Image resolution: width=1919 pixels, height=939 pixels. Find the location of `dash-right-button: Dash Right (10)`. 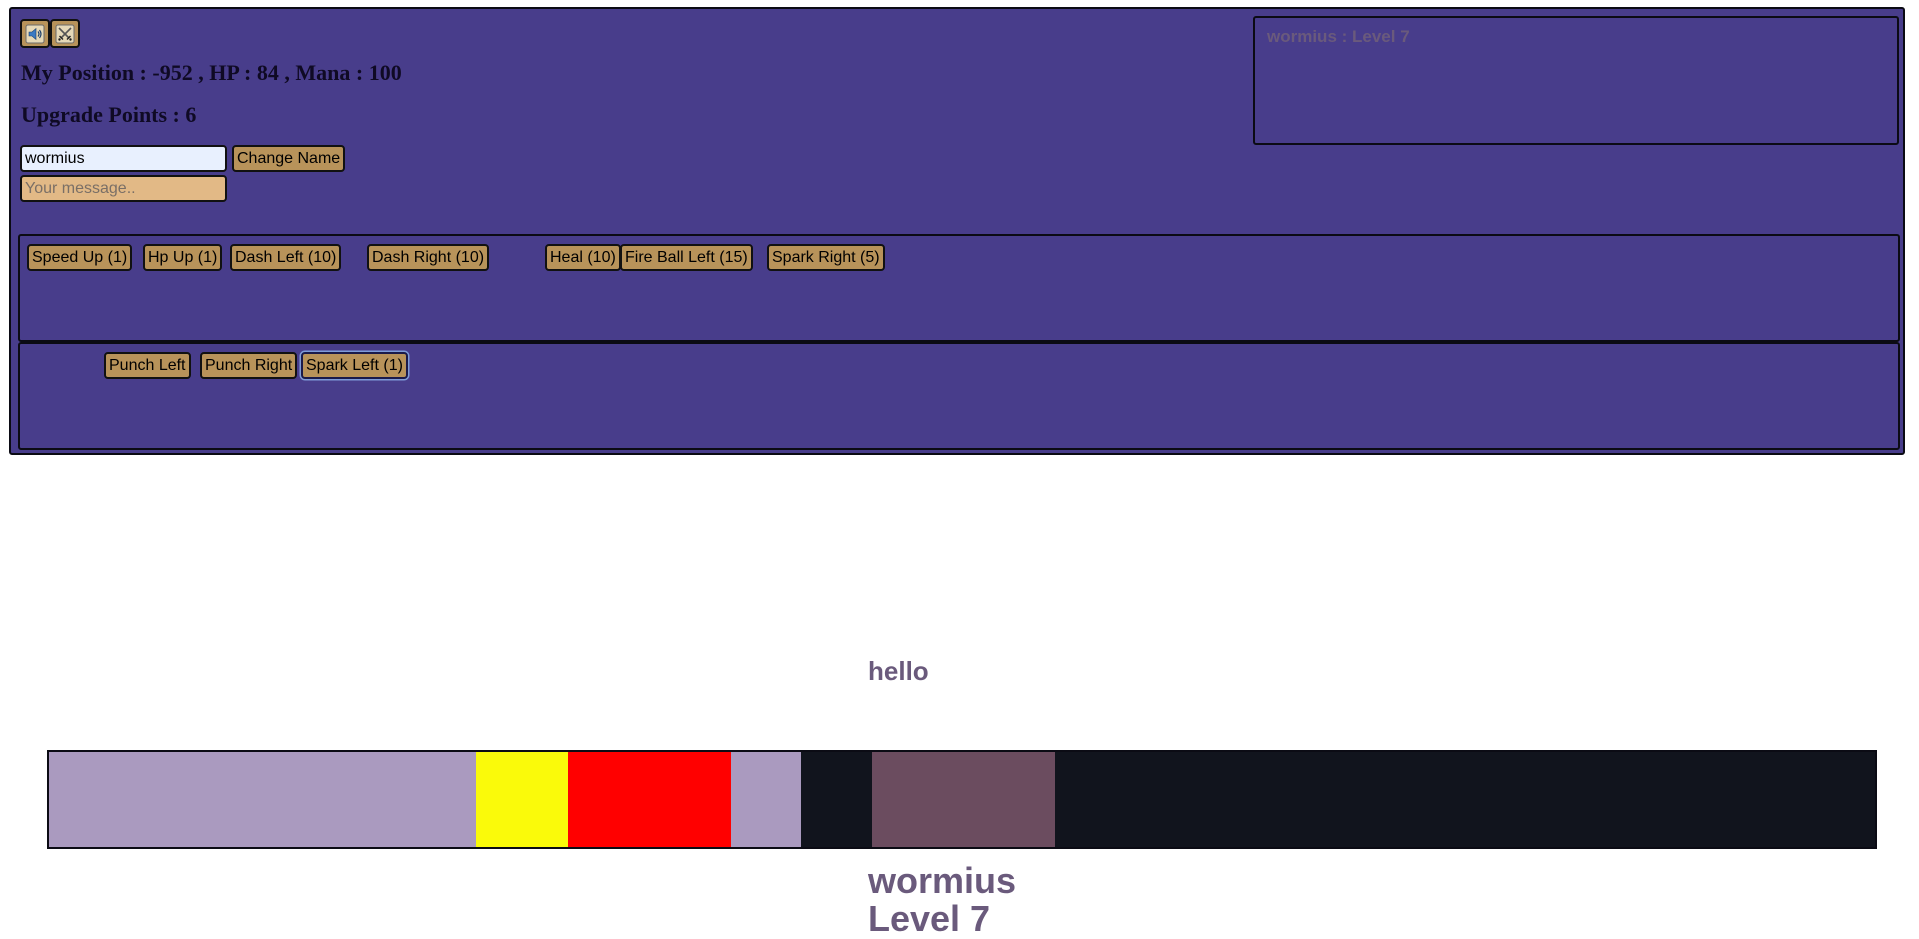

dash-right-button: Dash Right (10) is located at coordinates (428, 257).